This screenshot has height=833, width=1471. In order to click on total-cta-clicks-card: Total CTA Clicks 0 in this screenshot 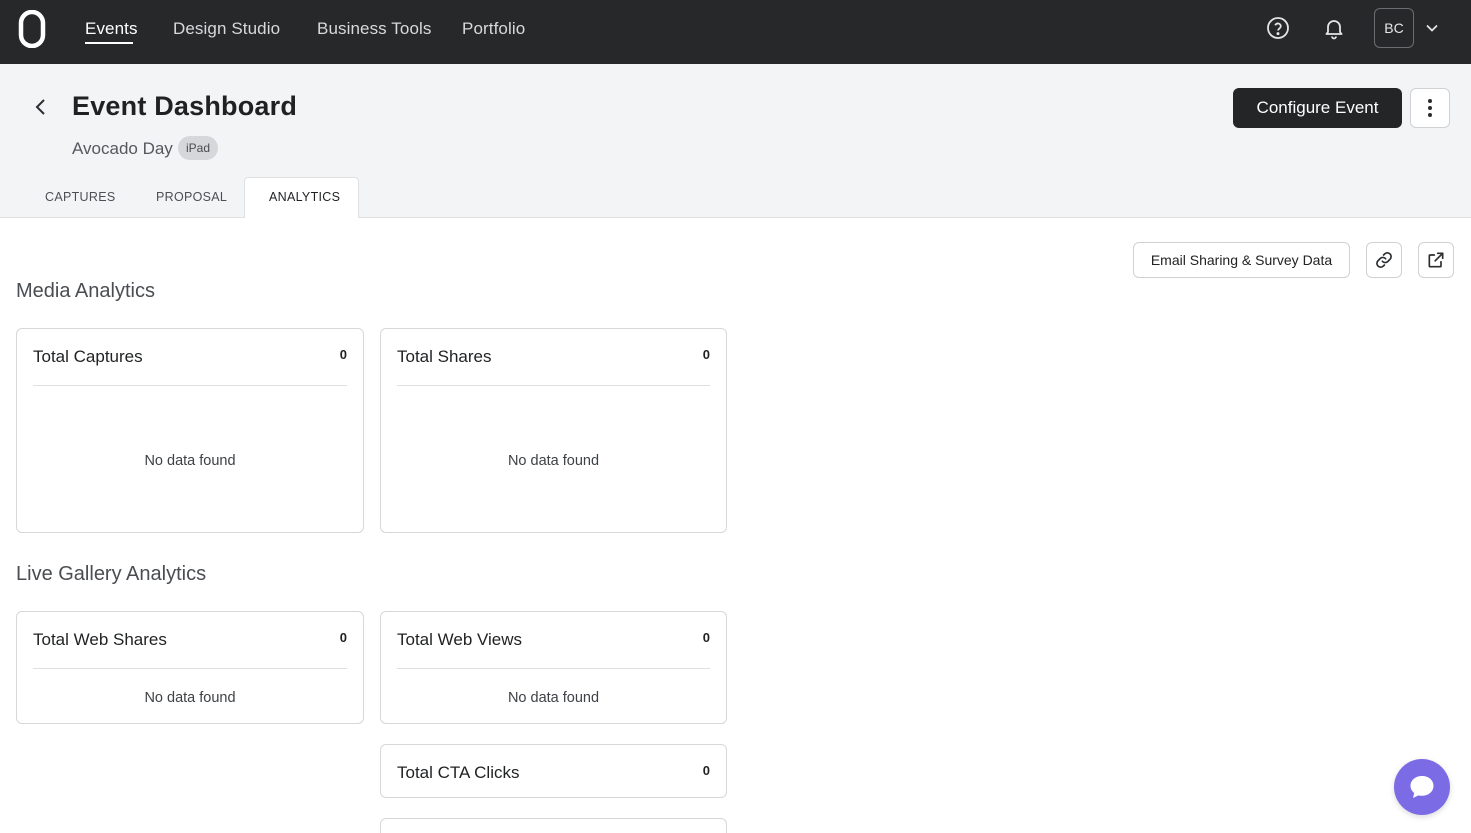, I will do `click(553, 771)`.